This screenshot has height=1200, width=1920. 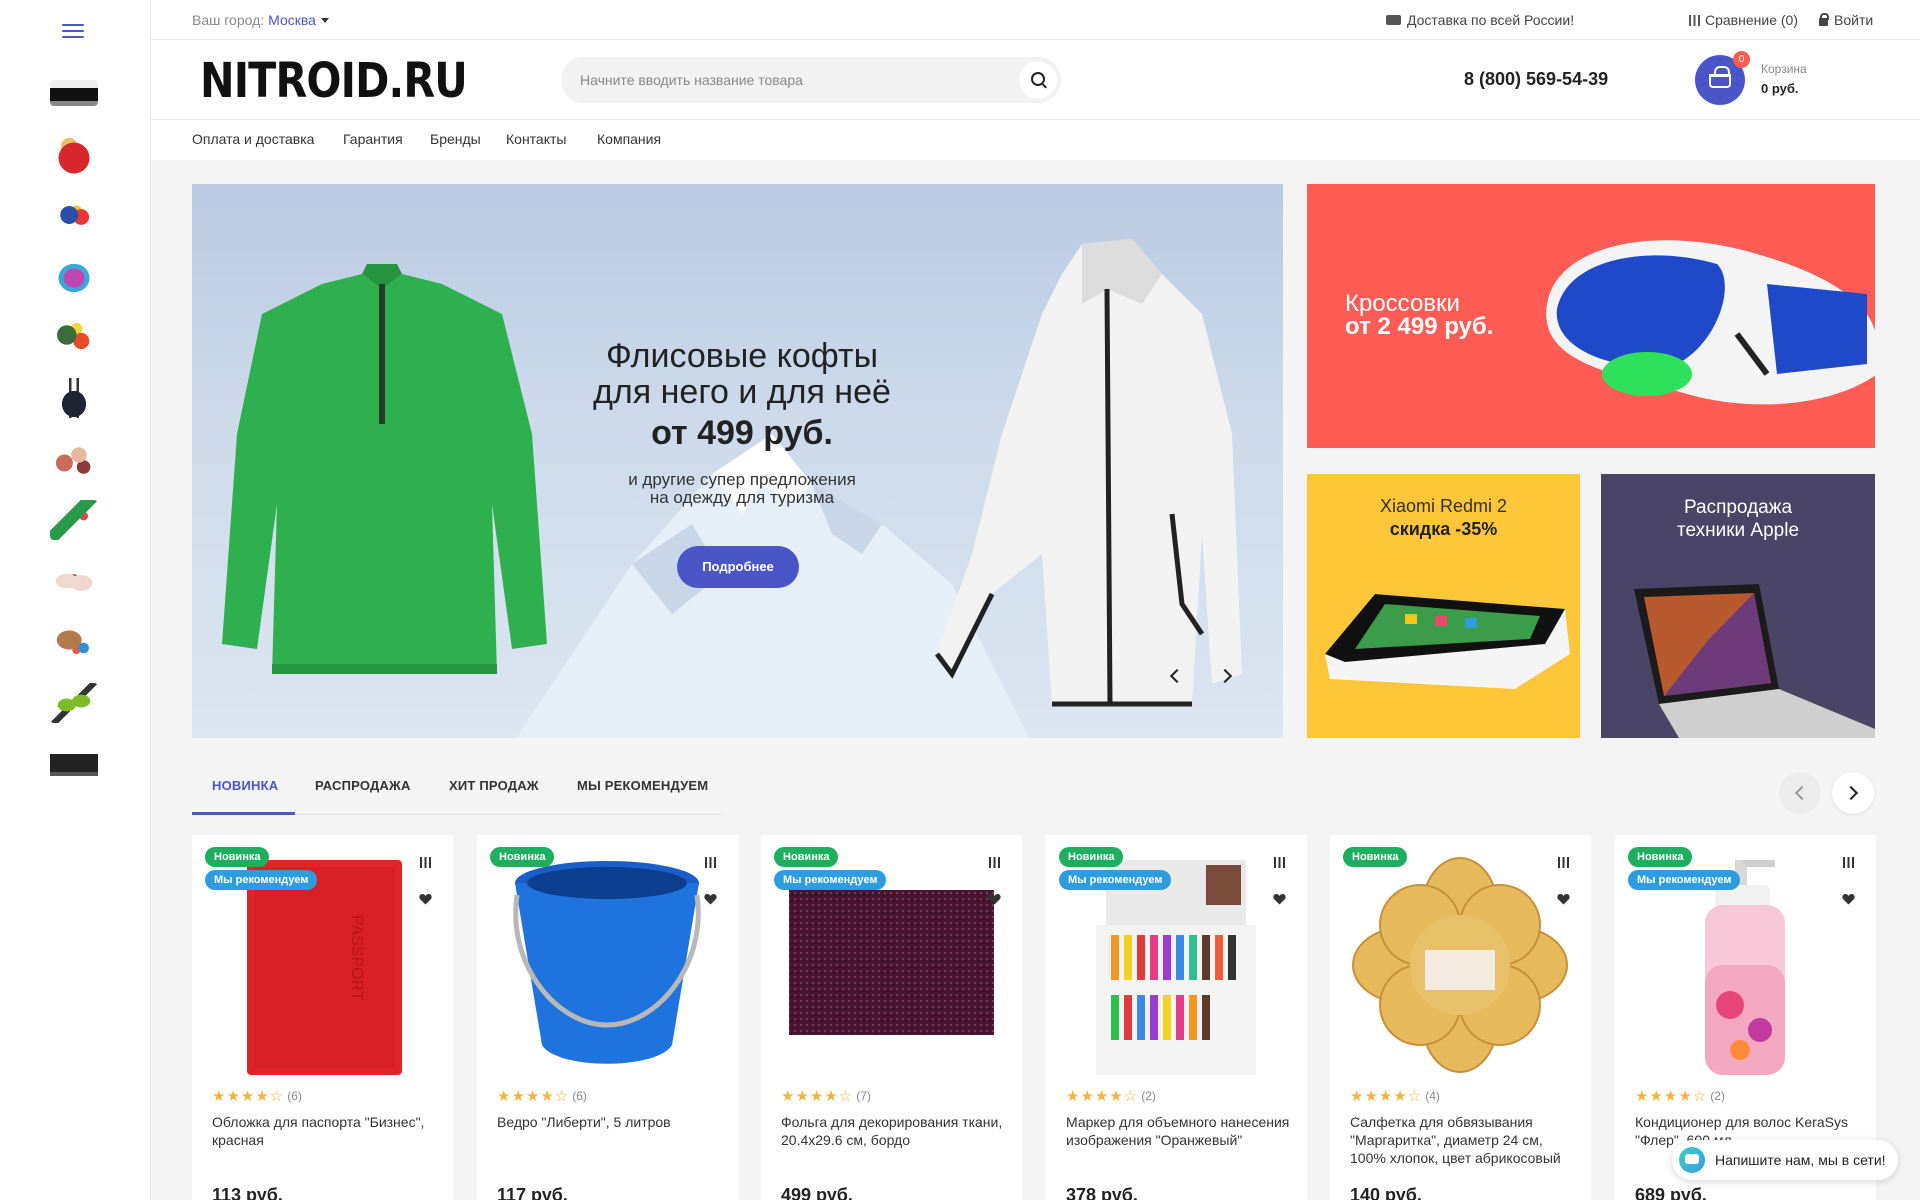 I want to click on chat-widget: Напишите нам, мы в сети!, so click(x=1785, y=1160).